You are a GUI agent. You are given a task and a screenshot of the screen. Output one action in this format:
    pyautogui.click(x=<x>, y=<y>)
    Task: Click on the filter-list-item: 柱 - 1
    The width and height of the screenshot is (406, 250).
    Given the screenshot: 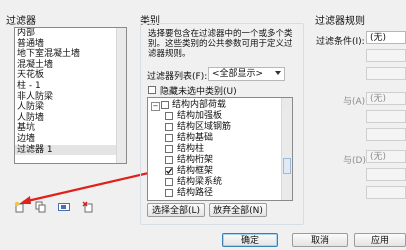 What is the action you would take?
    pyautogui.click(x=70, y=86)
    